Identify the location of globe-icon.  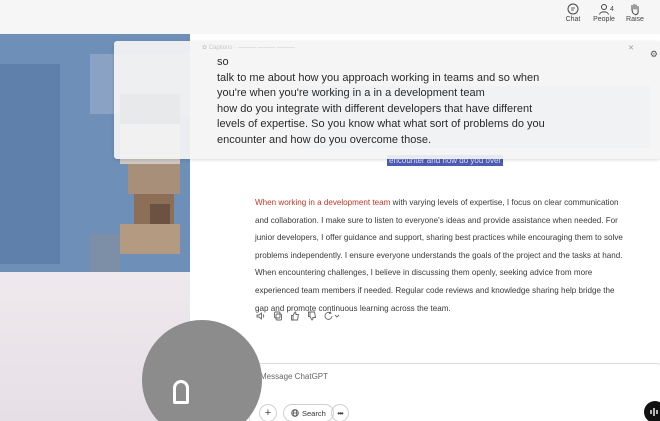
(295, 413).